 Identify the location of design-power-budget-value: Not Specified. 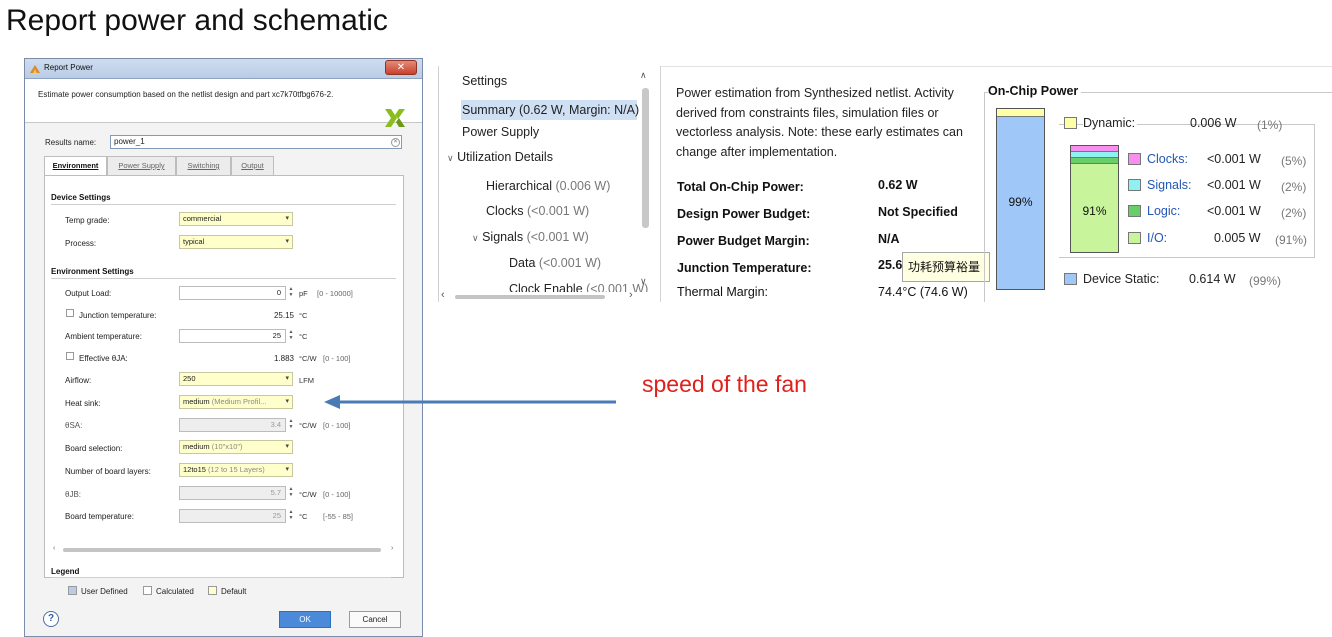
(918, 212).